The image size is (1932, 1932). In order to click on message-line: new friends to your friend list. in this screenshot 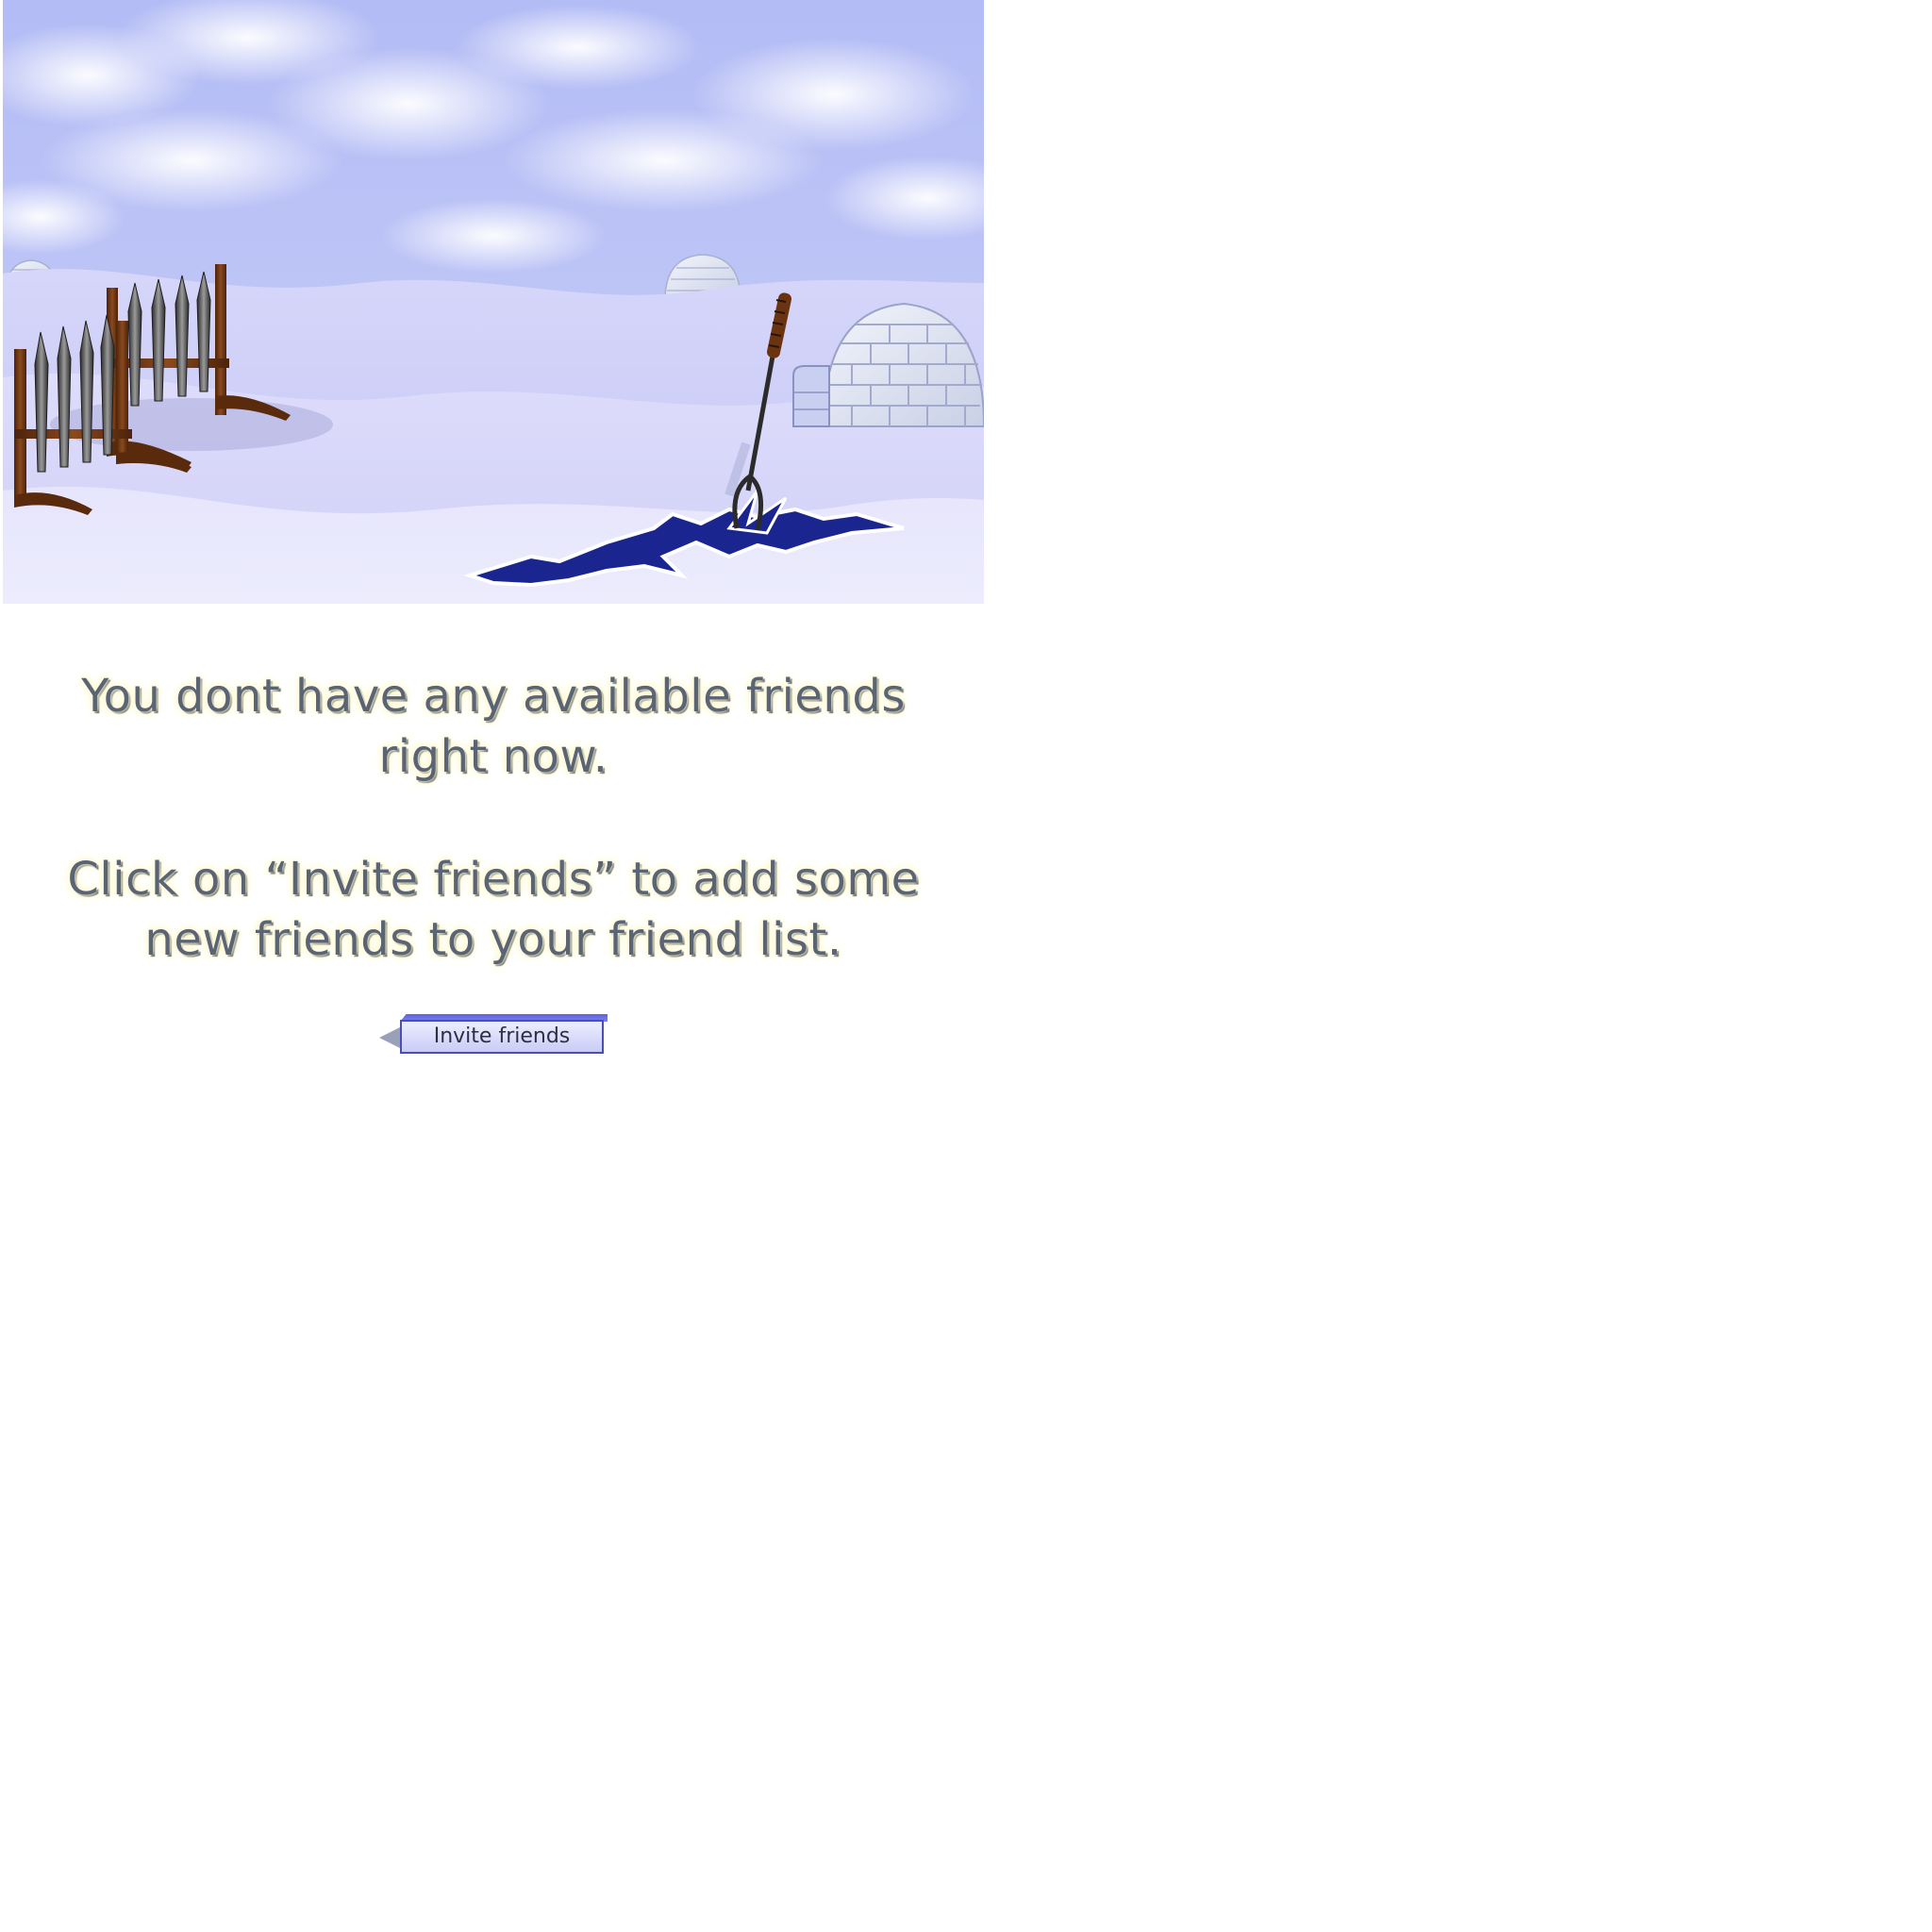, I will do `click(493, 940)`.